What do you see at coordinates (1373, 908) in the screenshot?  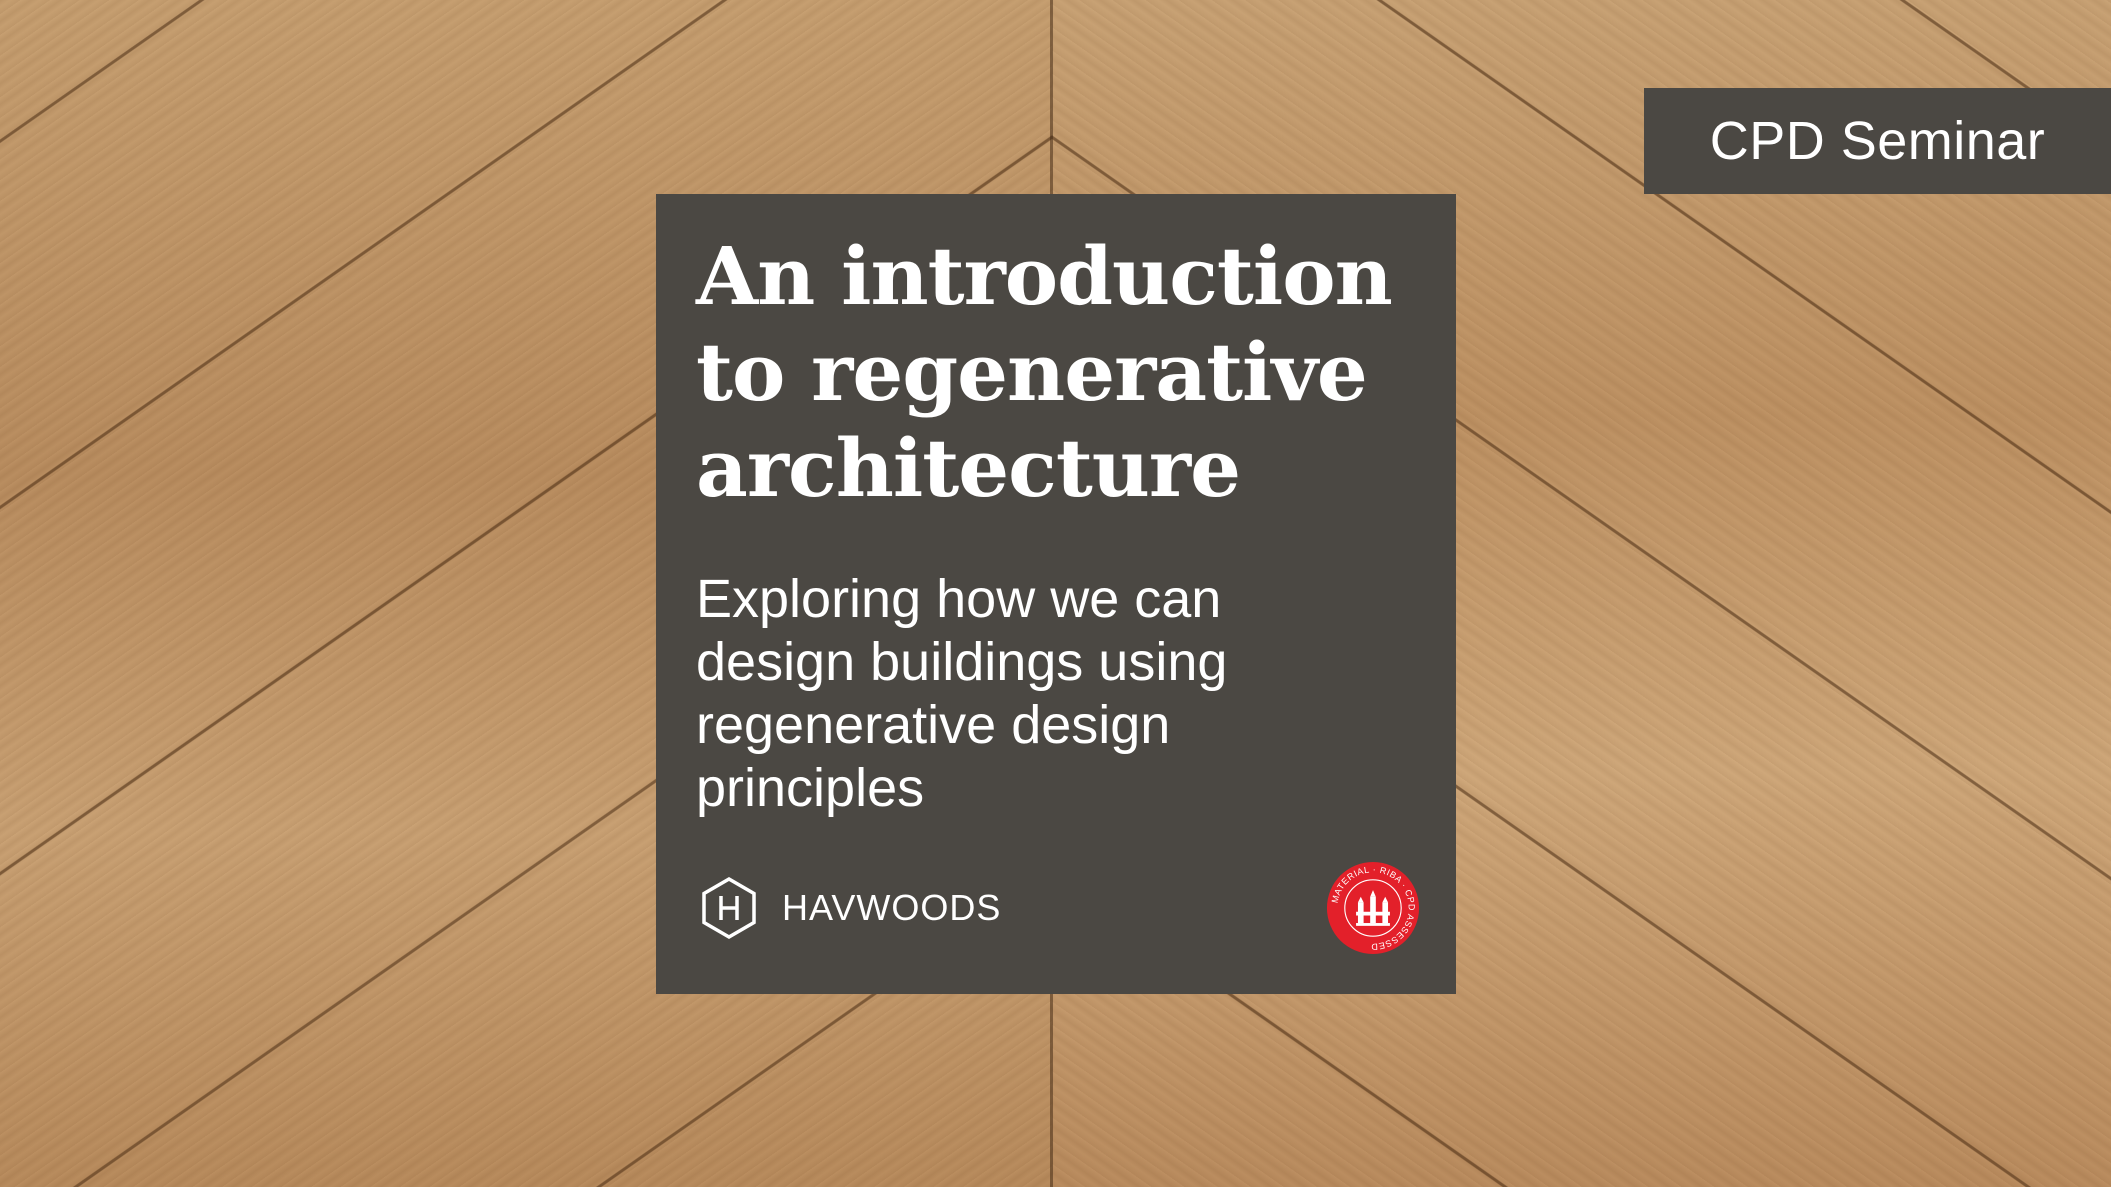 I see `riba-cpd-assessed-badge: MATERIAL · RIBA · CPD ASSESSED` at bounding box center [1373, 908].